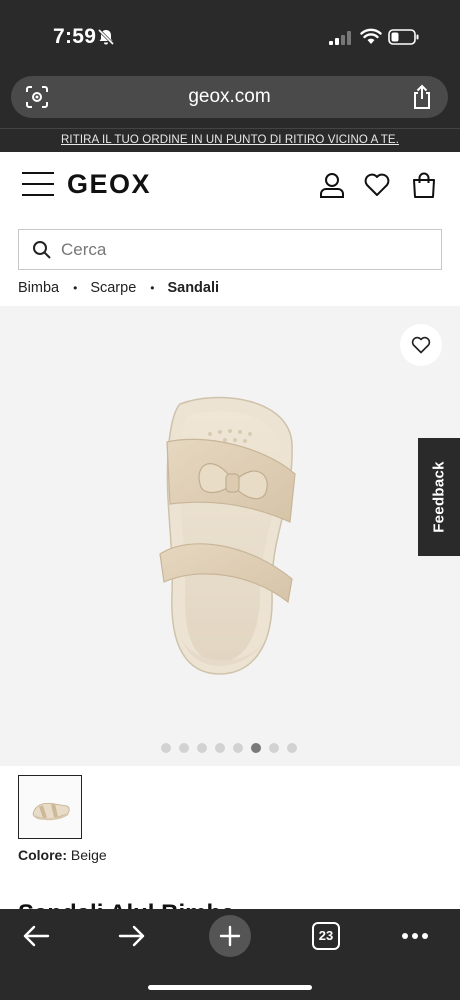  I want to click on plus-icon, so click(230, 936).